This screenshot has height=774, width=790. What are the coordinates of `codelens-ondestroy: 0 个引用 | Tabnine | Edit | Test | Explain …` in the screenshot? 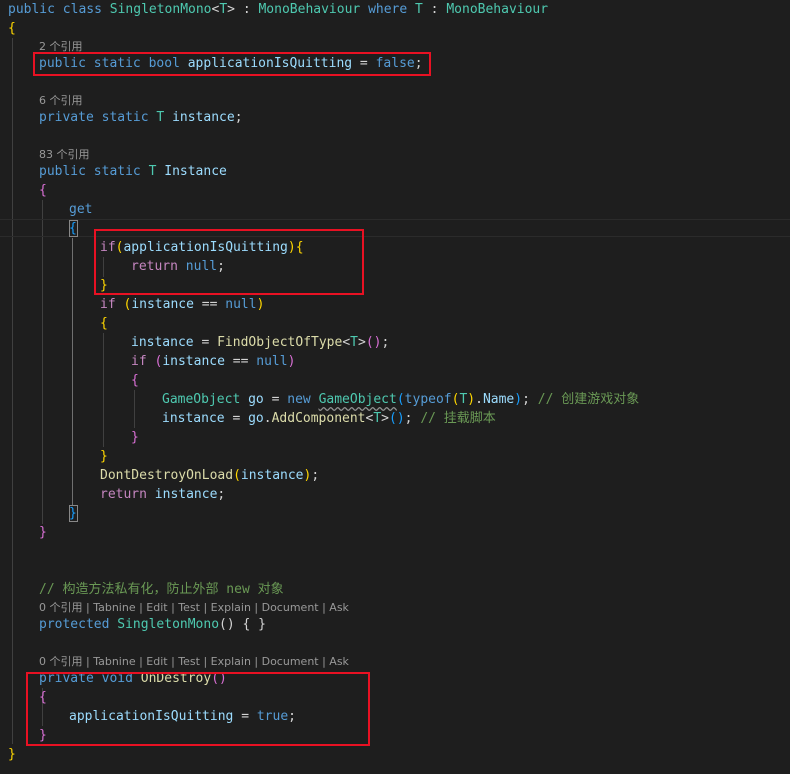 It's located at (194, 662).